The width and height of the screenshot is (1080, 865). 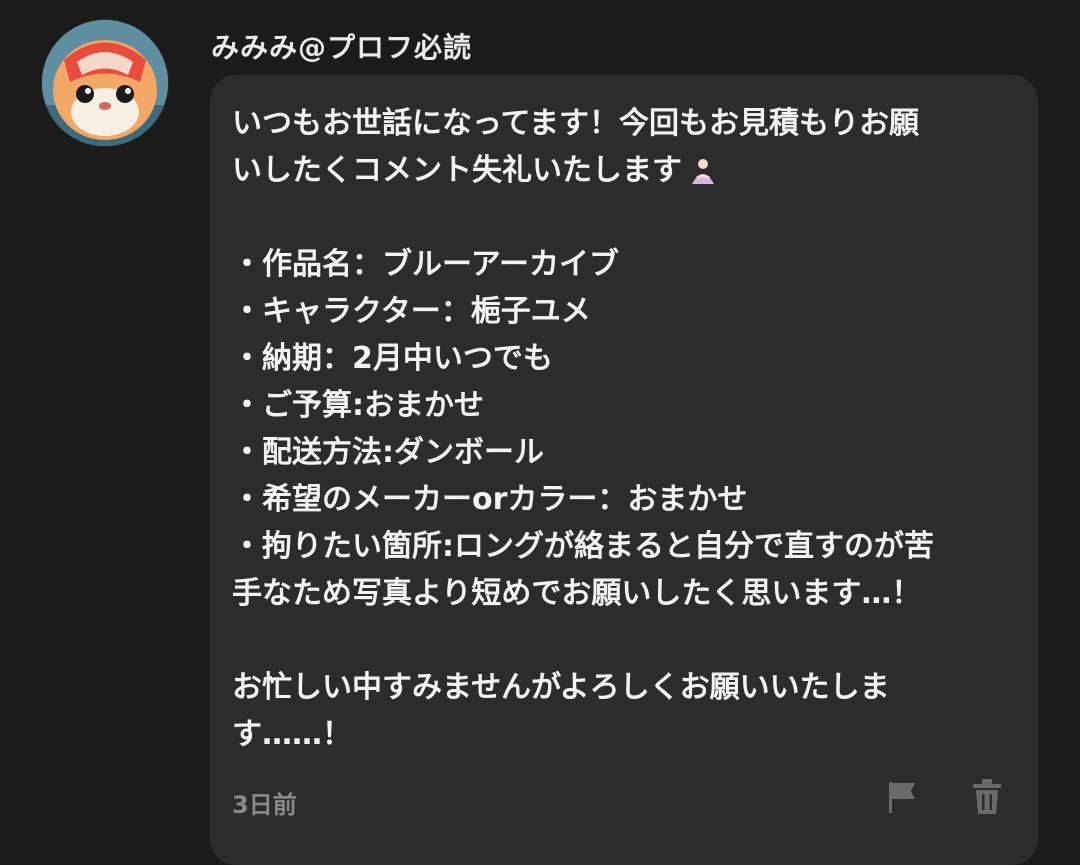 I want to click on comment-line: いしたくコメント失礼いたします, so click(x=457, y=170).